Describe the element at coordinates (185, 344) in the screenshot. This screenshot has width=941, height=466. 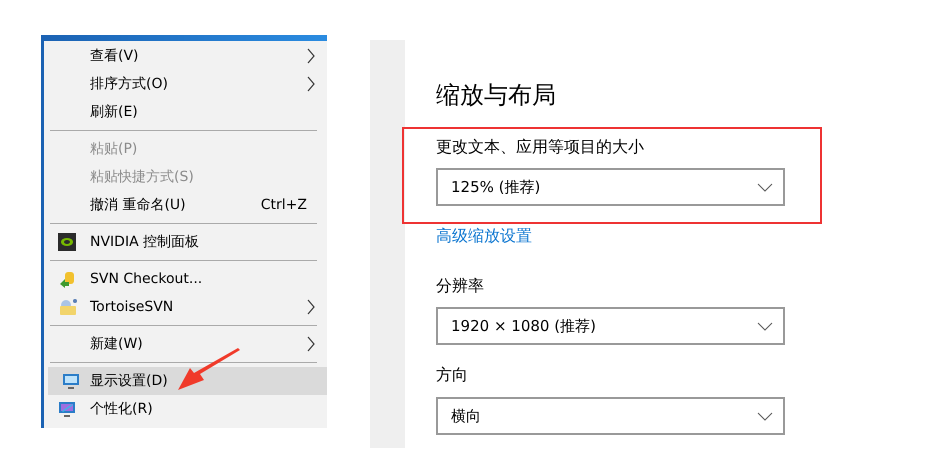
I see `menu-item: 新建(W)` at that location.